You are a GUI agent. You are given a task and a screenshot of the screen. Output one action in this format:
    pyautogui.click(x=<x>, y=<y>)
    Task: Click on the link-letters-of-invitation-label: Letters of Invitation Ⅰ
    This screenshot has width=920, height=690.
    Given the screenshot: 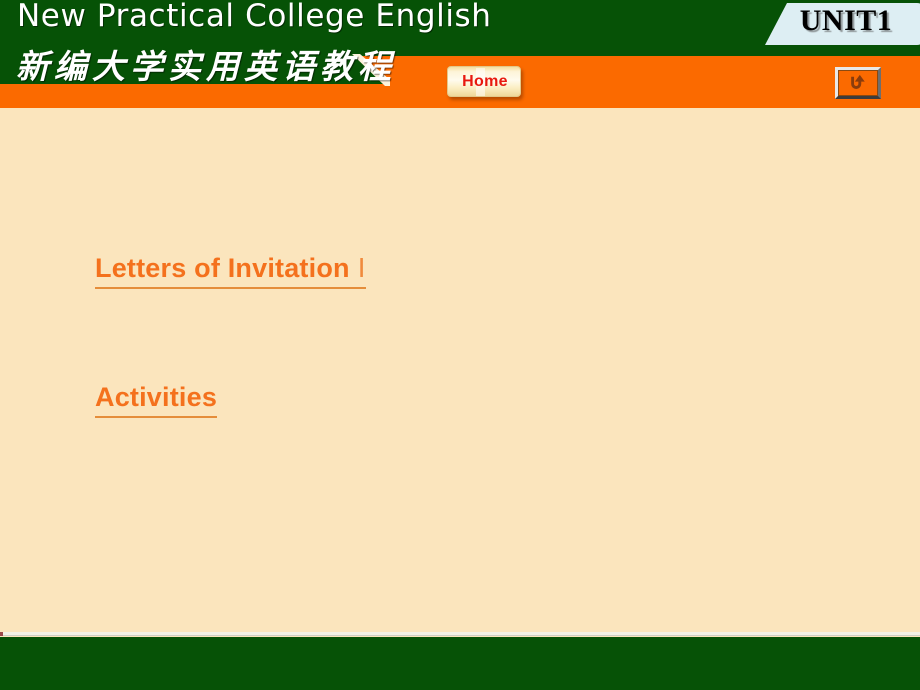 What is the action you would take?
    pyautogui.click(x=230, y=271)
    